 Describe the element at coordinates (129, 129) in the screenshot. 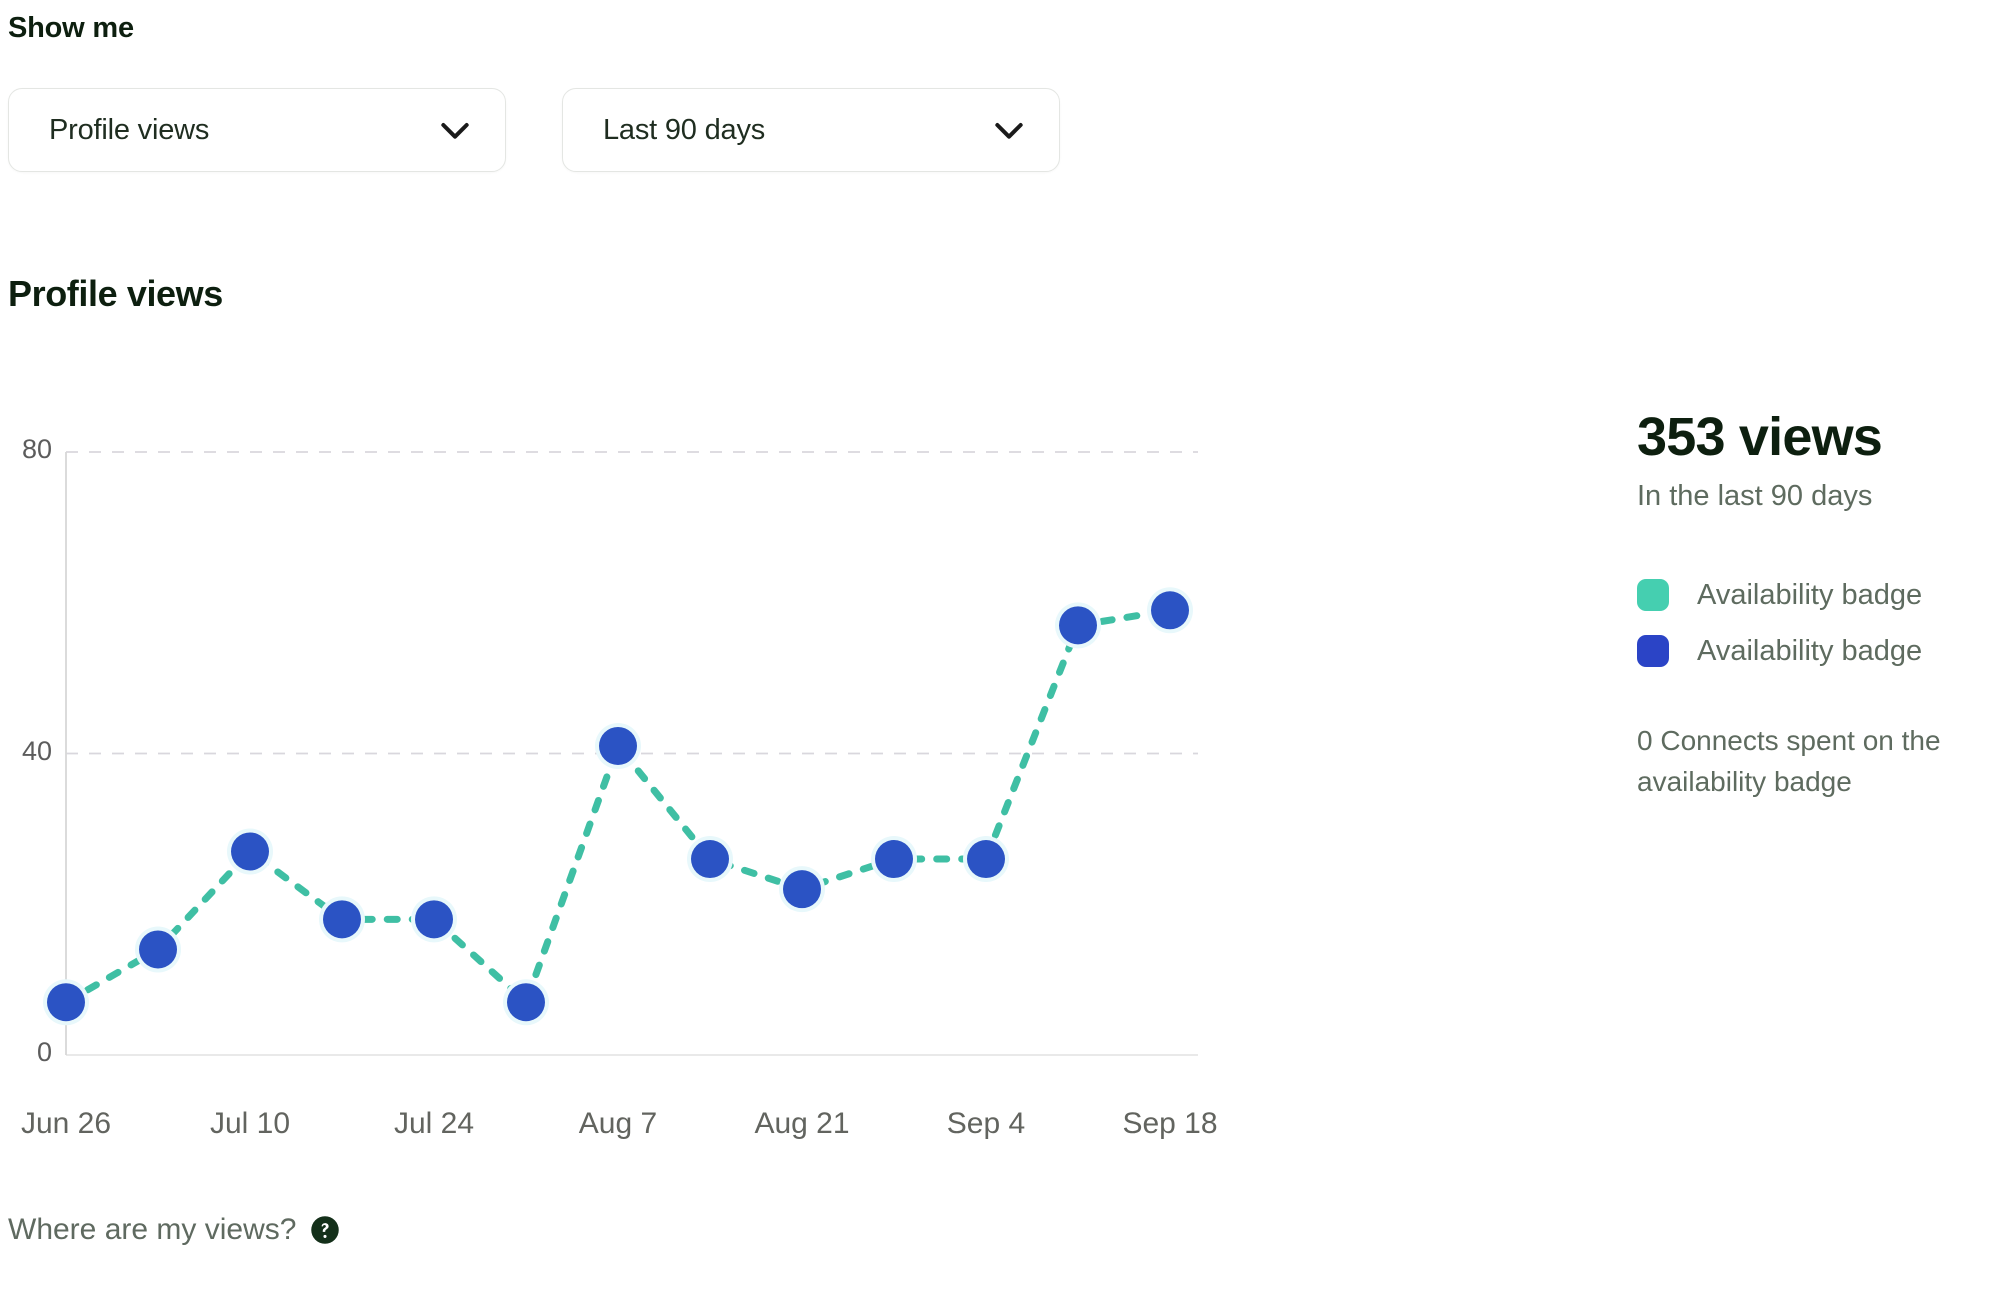

I see `metric-select-value: Profile views` at that location.